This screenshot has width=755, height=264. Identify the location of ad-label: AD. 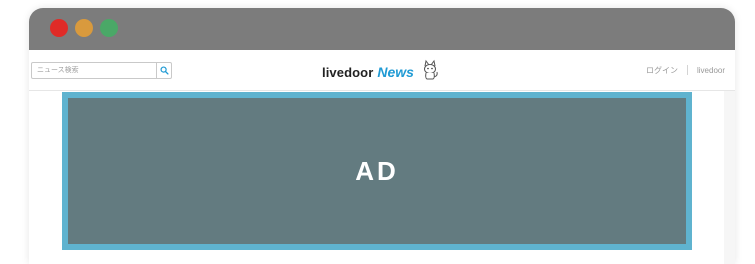
(377, 170).